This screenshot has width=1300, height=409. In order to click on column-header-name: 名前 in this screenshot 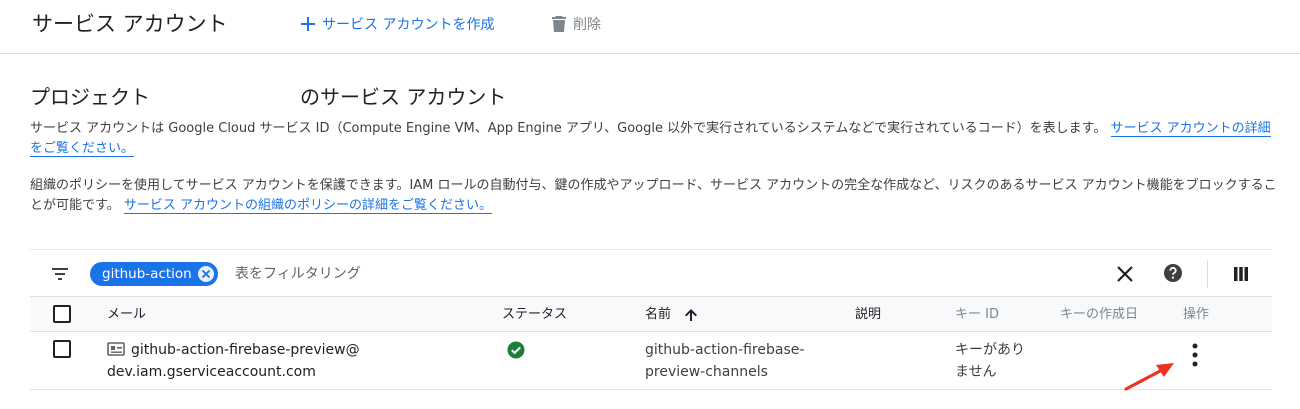, I will do `click(672, 314)`.